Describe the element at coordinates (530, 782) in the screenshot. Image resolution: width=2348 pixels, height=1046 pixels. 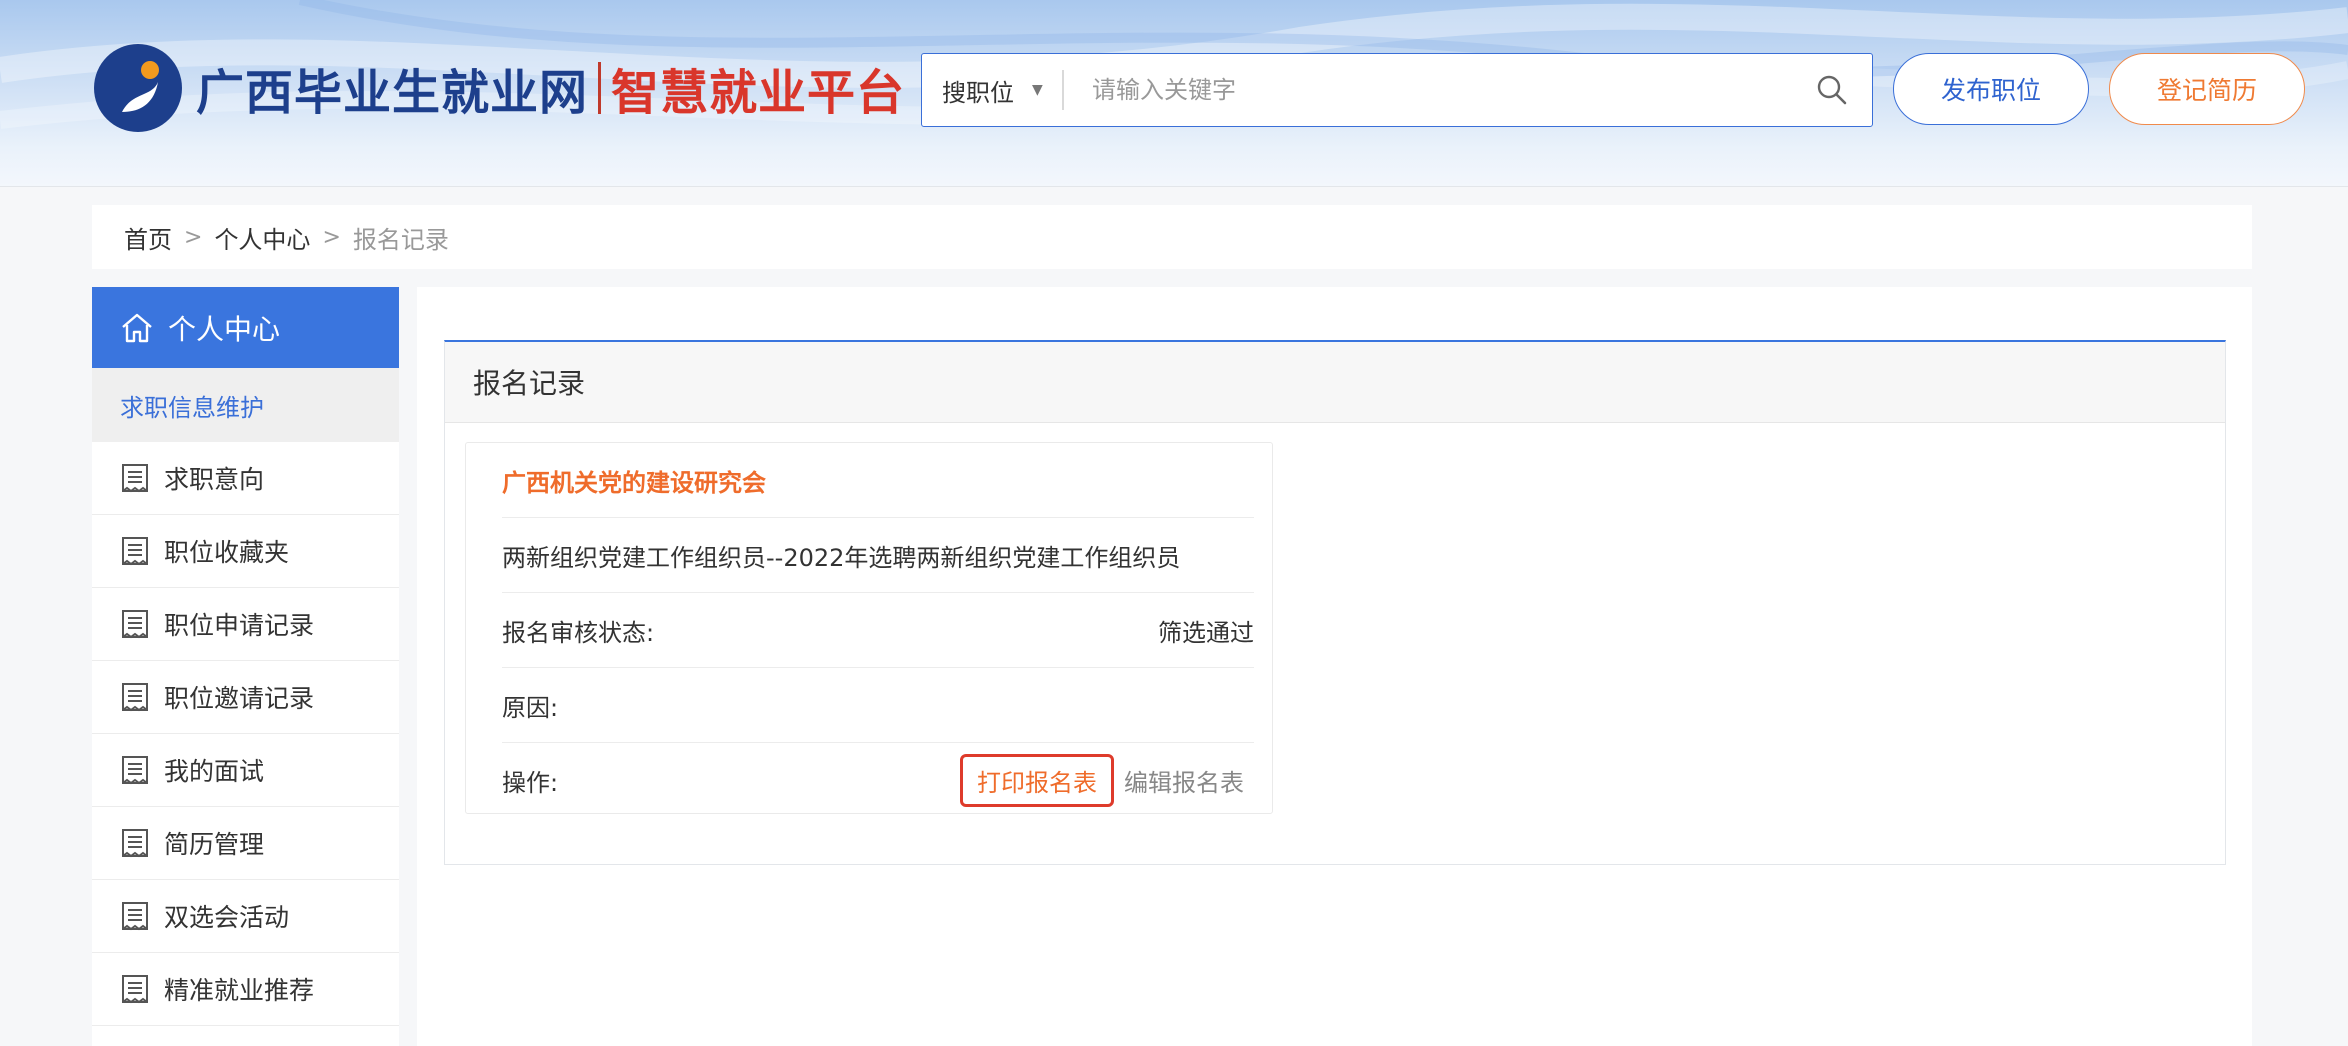
I see `ops-label: 操作:` at that location.